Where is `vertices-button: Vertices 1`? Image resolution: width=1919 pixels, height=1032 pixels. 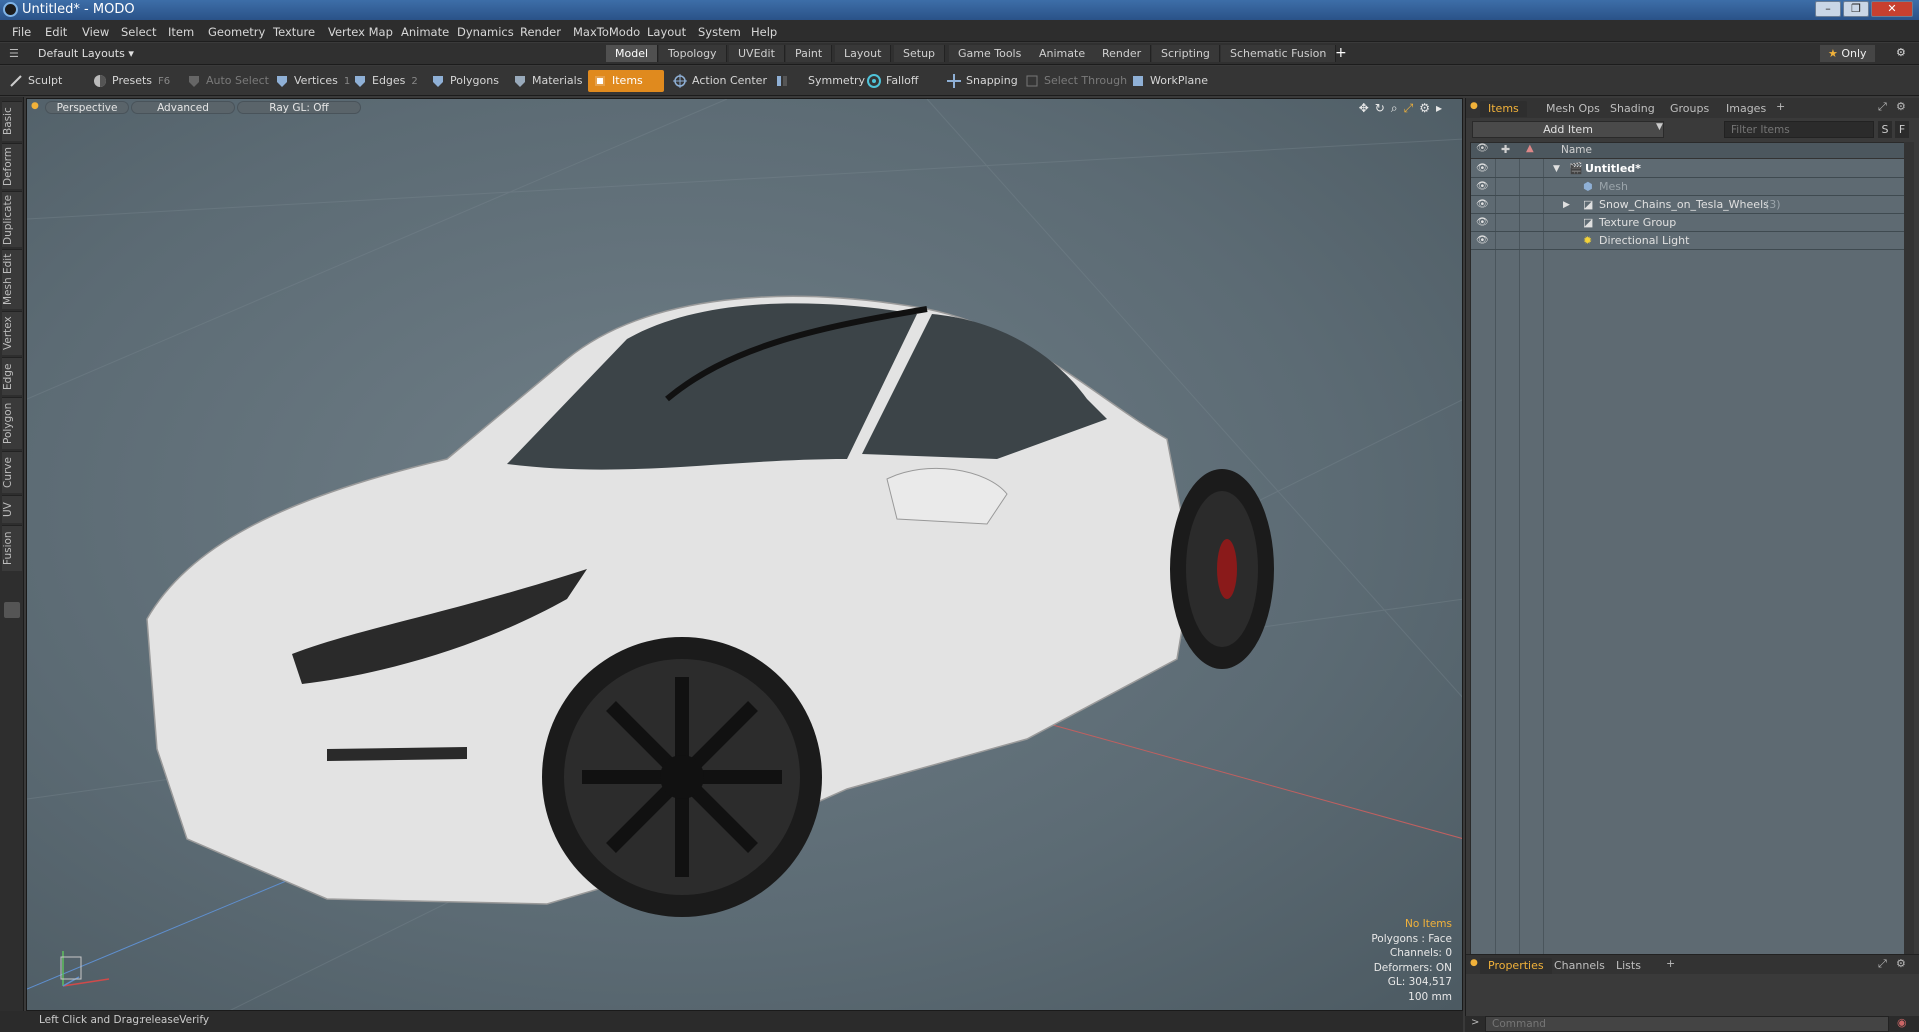
vertices-button: Vertices 1 is located at coordinates (313, 81).